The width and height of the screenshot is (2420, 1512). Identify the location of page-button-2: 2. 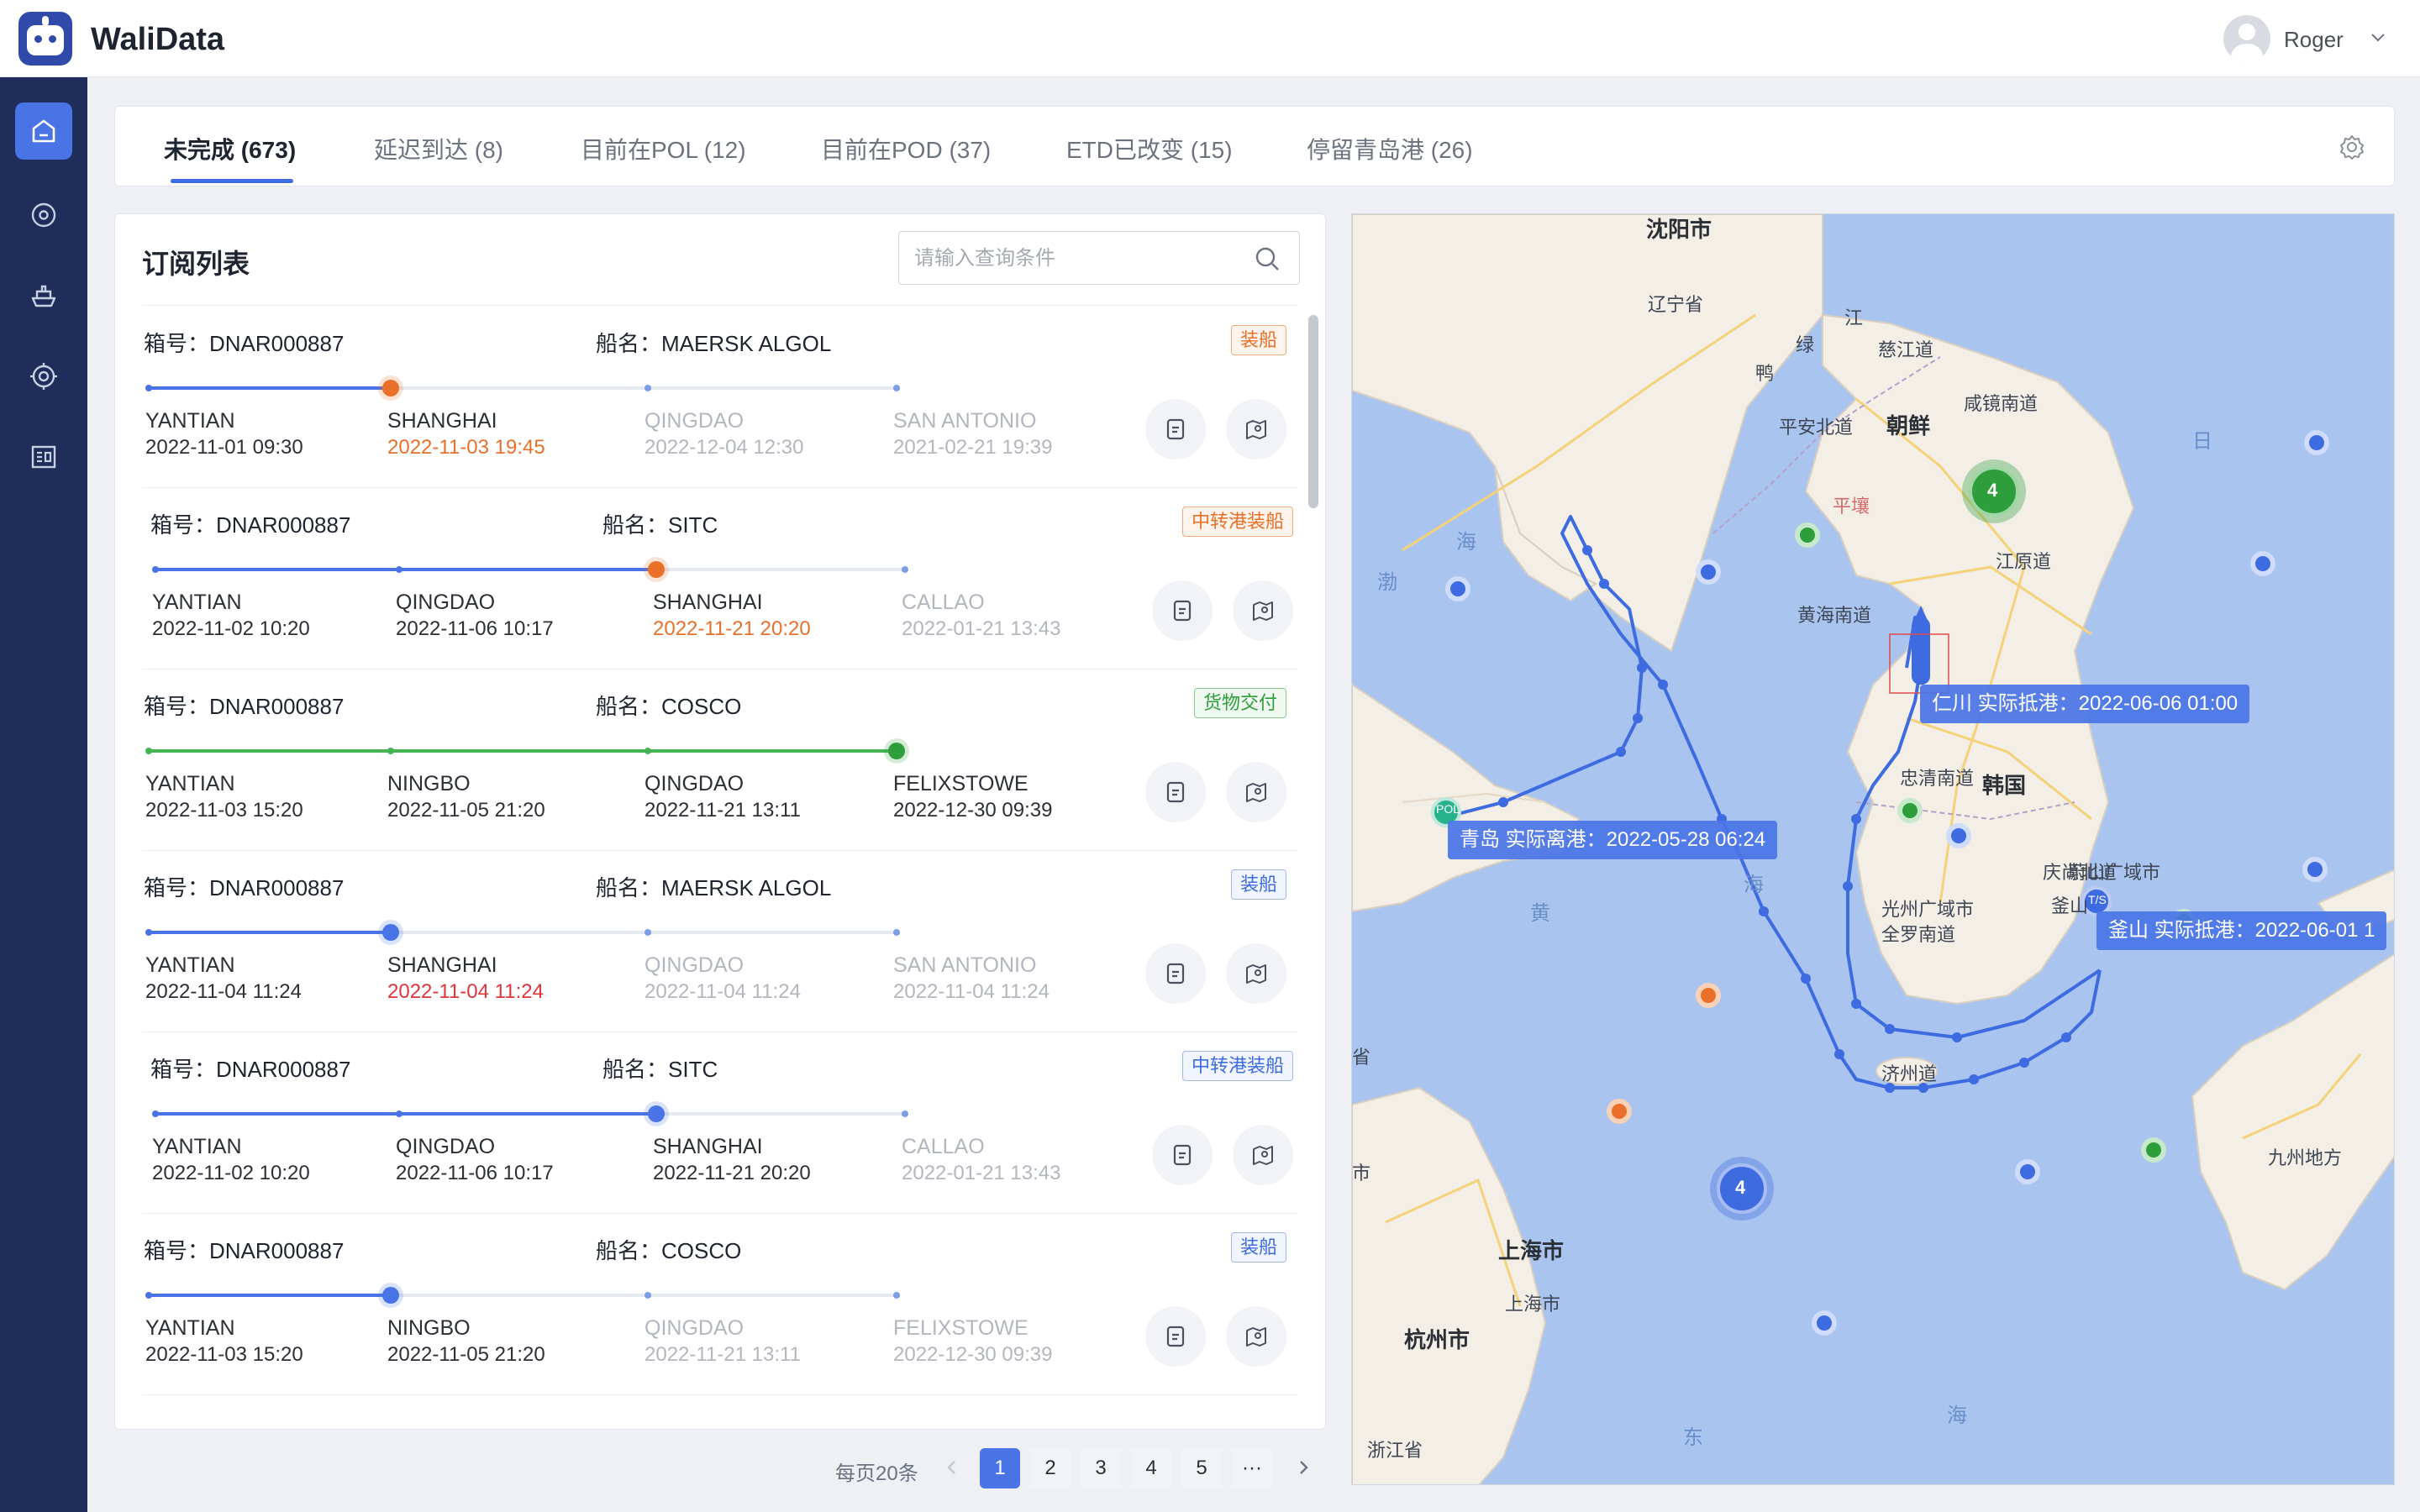
(1050, 1468).